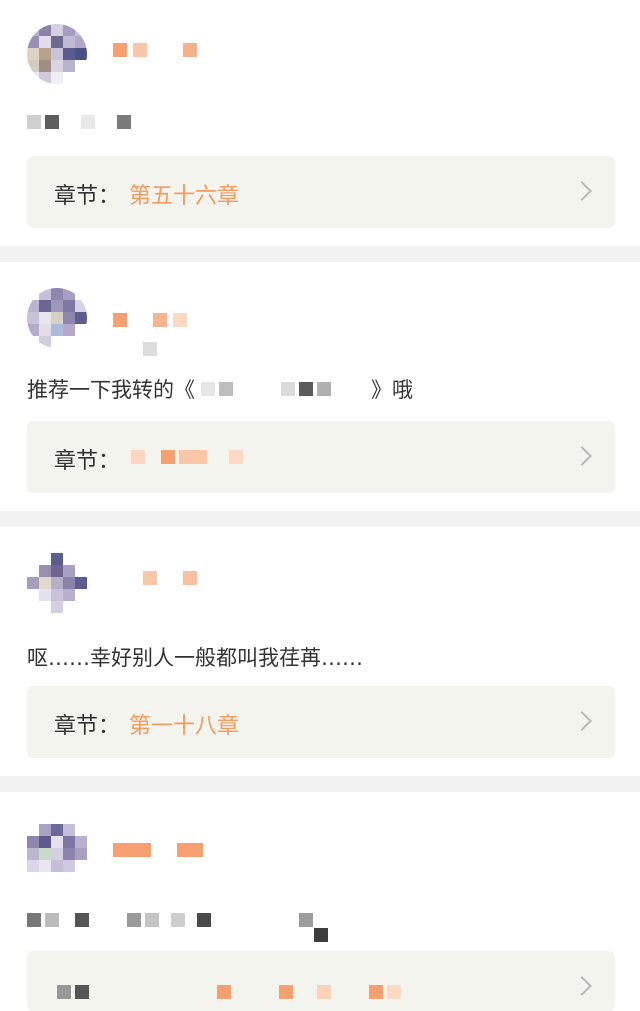 The image size is (640, 1011). Describe the element at coordinates (111, 390) in the screenshot. I see `comment-text-prefix: 推荐一下我转的《` at that location.